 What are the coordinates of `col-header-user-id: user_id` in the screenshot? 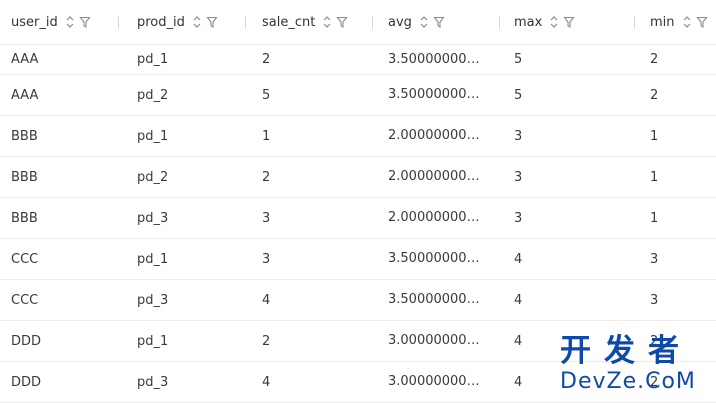 It's located at (52, 22).